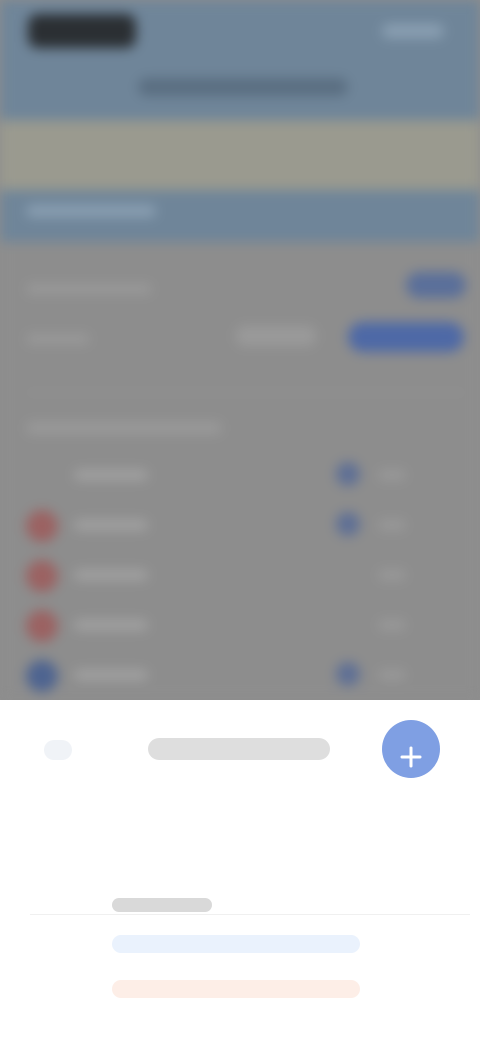 The image size is (480, 1040). Describe the element at coordinates (413, 31) in the screenshot. I see `top-right-action` at that location.